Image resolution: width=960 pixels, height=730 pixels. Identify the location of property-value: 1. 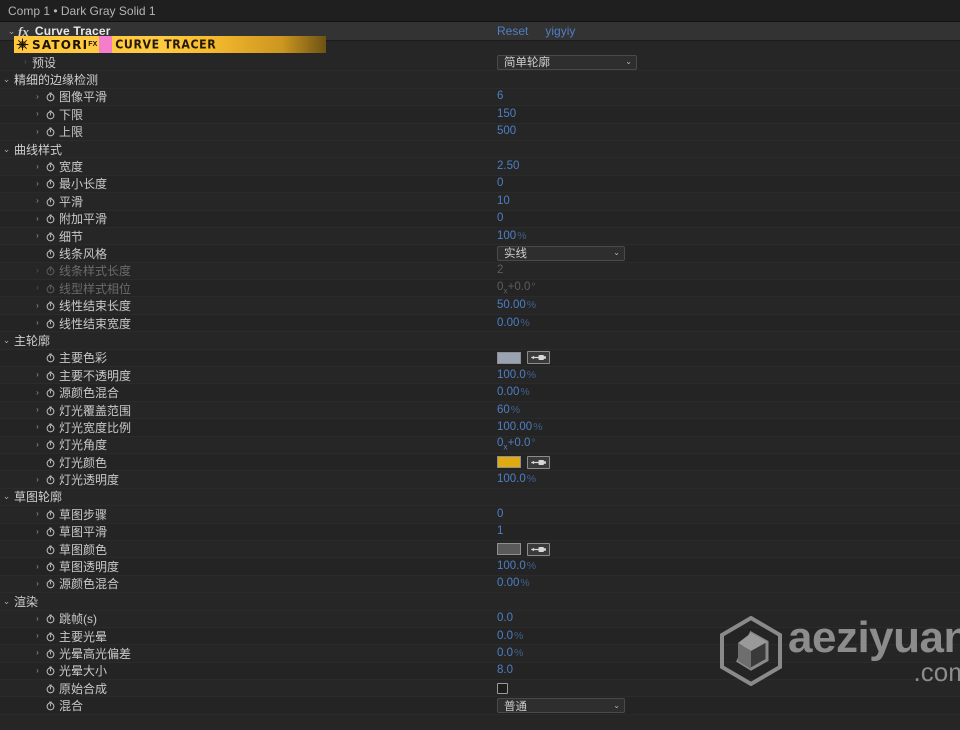
(500, 531).